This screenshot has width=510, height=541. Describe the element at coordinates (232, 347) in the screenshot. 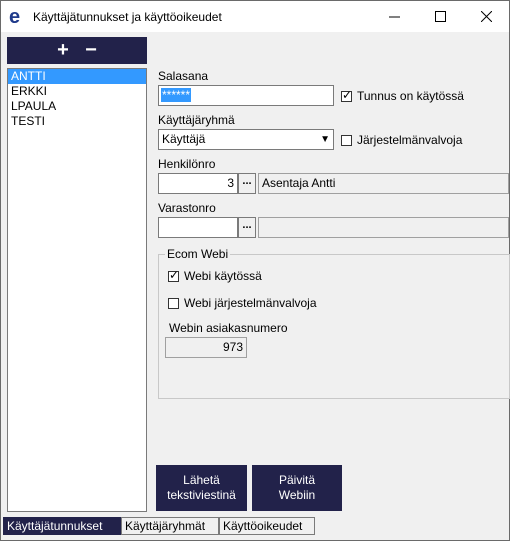

I see `customer-no-value: 973` at that location.